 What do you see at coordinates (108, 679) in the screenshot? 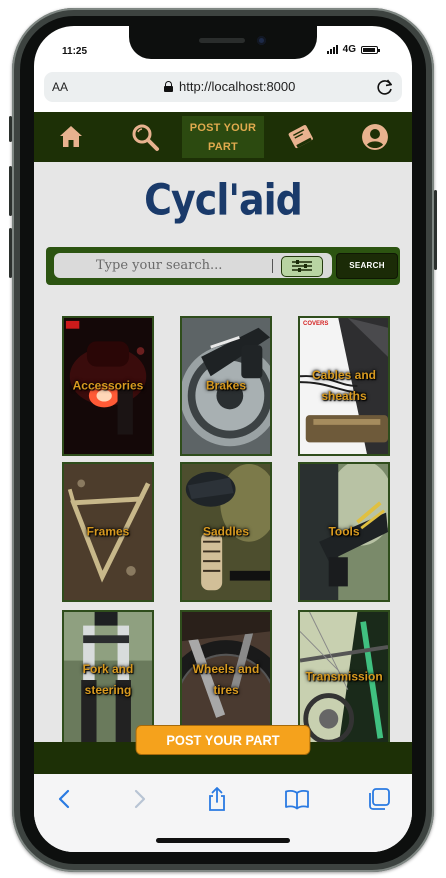
I see `category-label: Fork and steering` at bounding box center [108, 679].